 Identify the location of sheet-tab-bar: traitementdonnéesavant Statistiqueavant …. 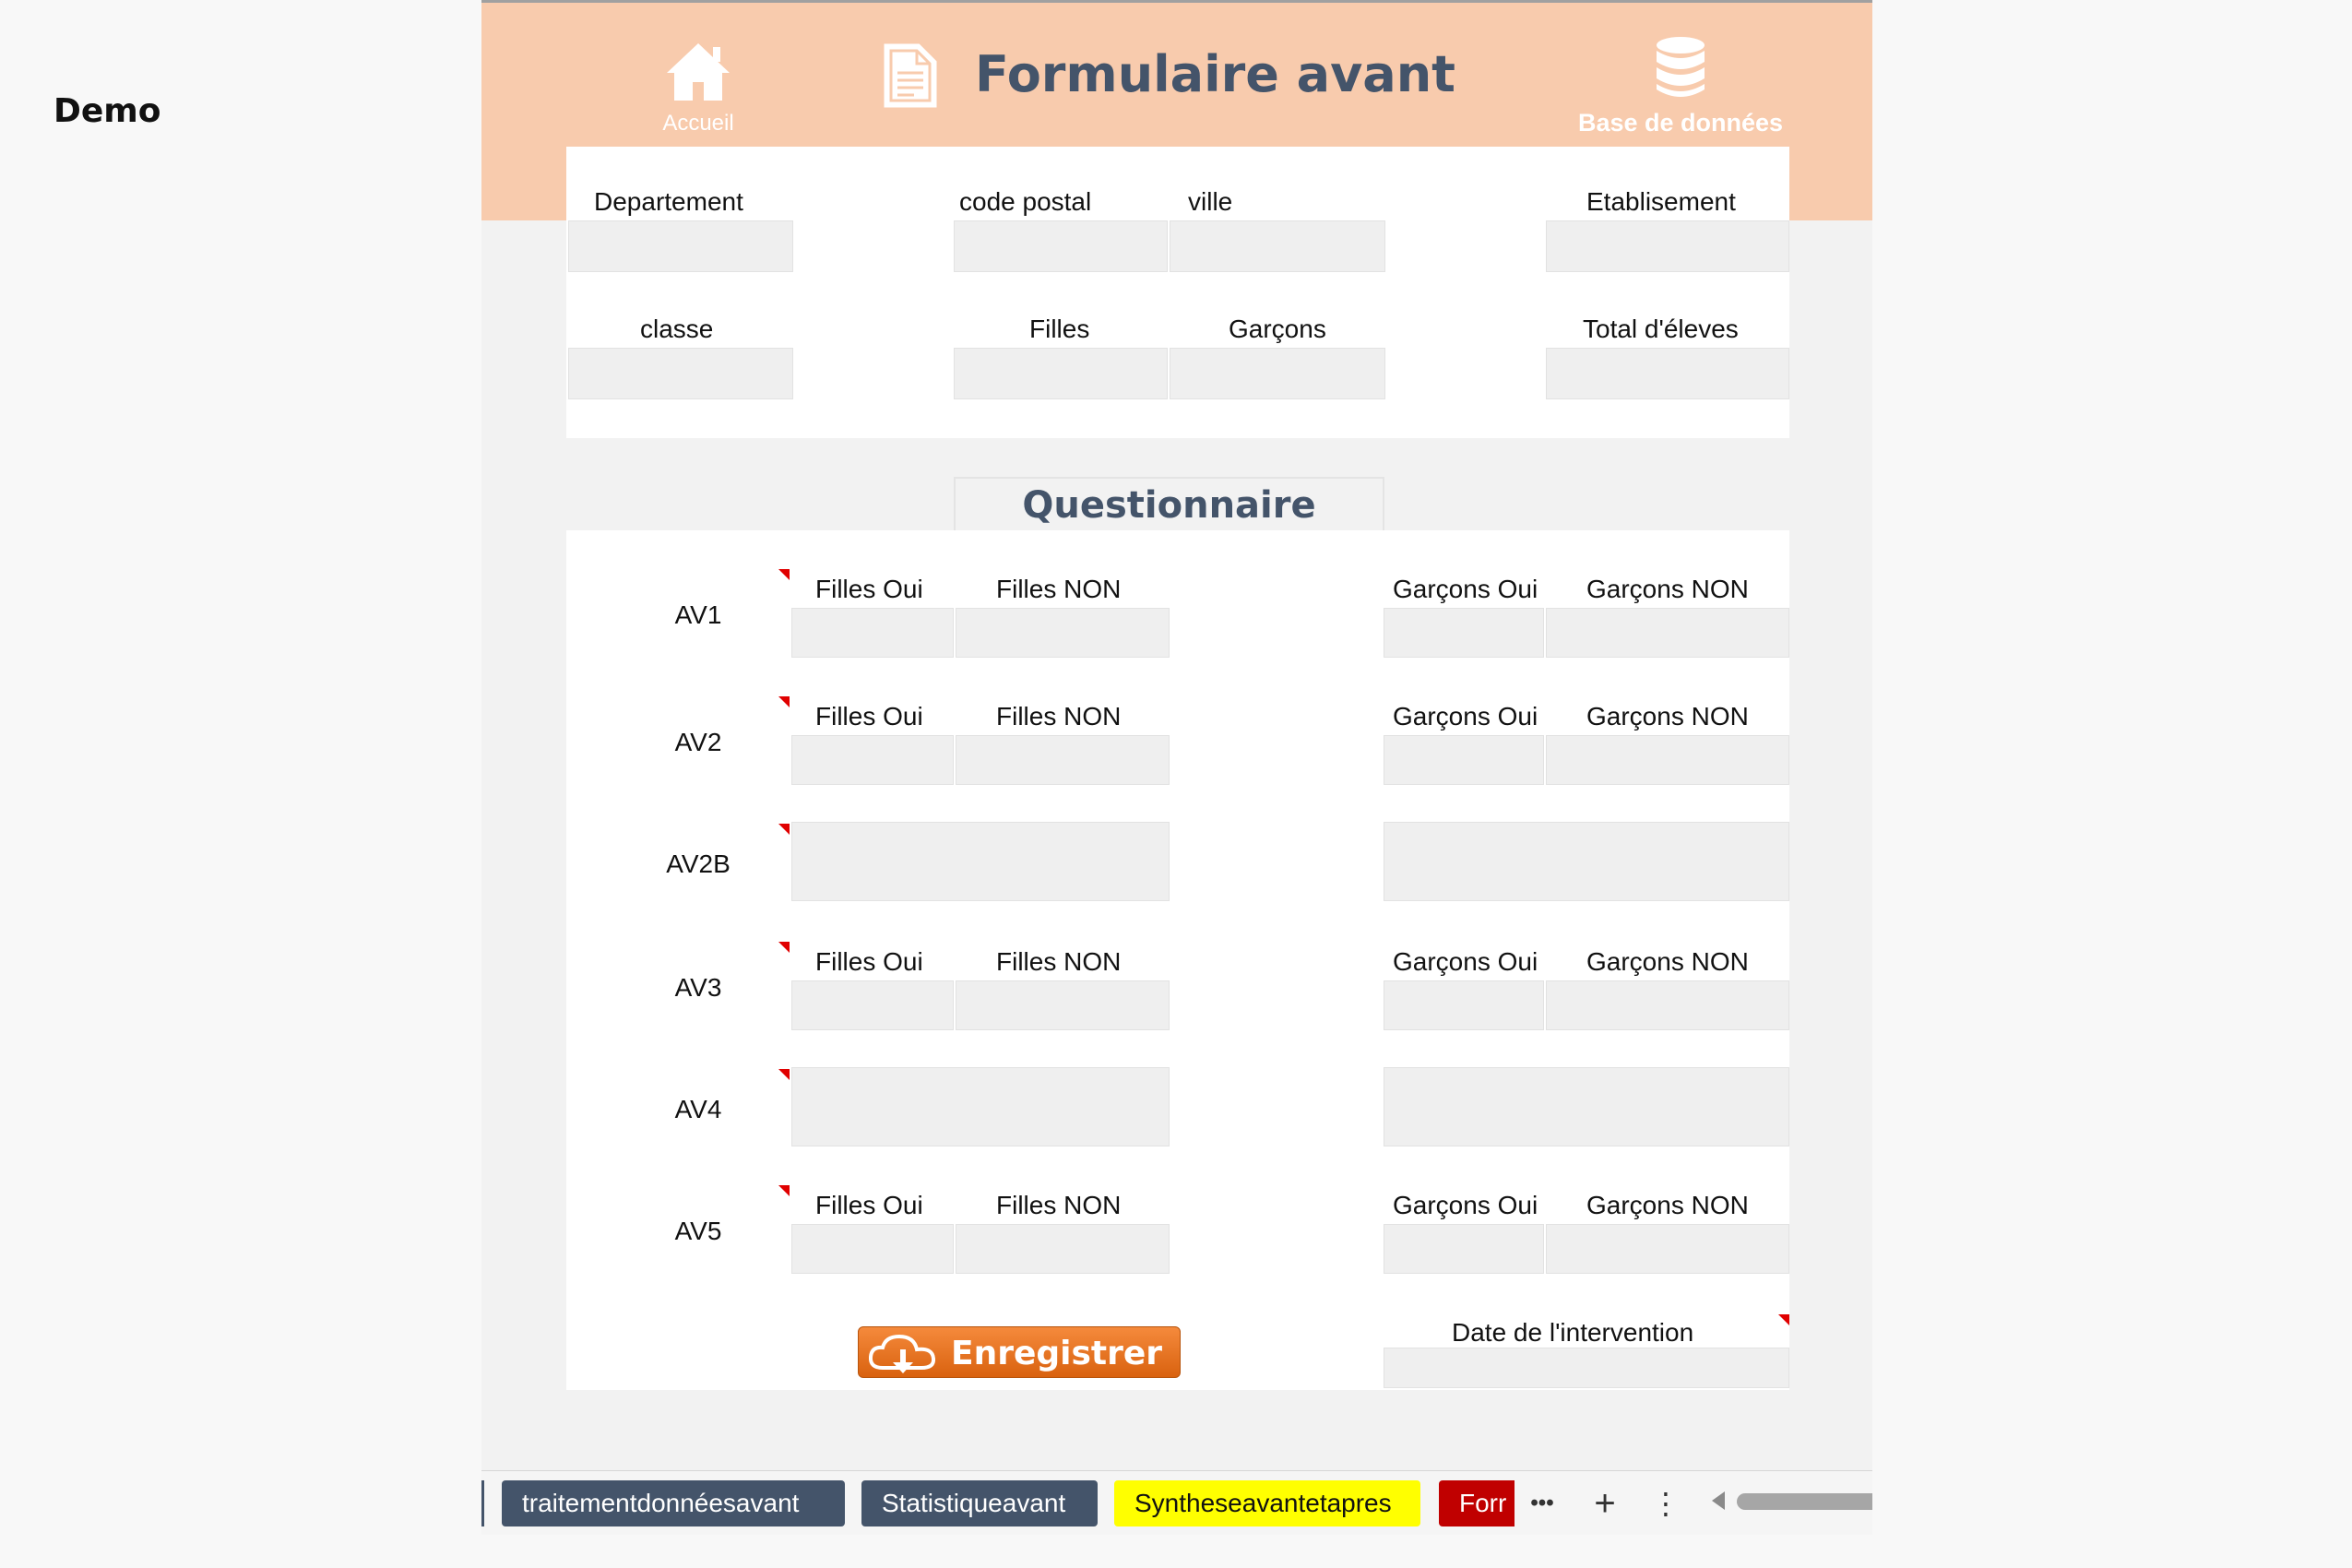
(1176, 1502).